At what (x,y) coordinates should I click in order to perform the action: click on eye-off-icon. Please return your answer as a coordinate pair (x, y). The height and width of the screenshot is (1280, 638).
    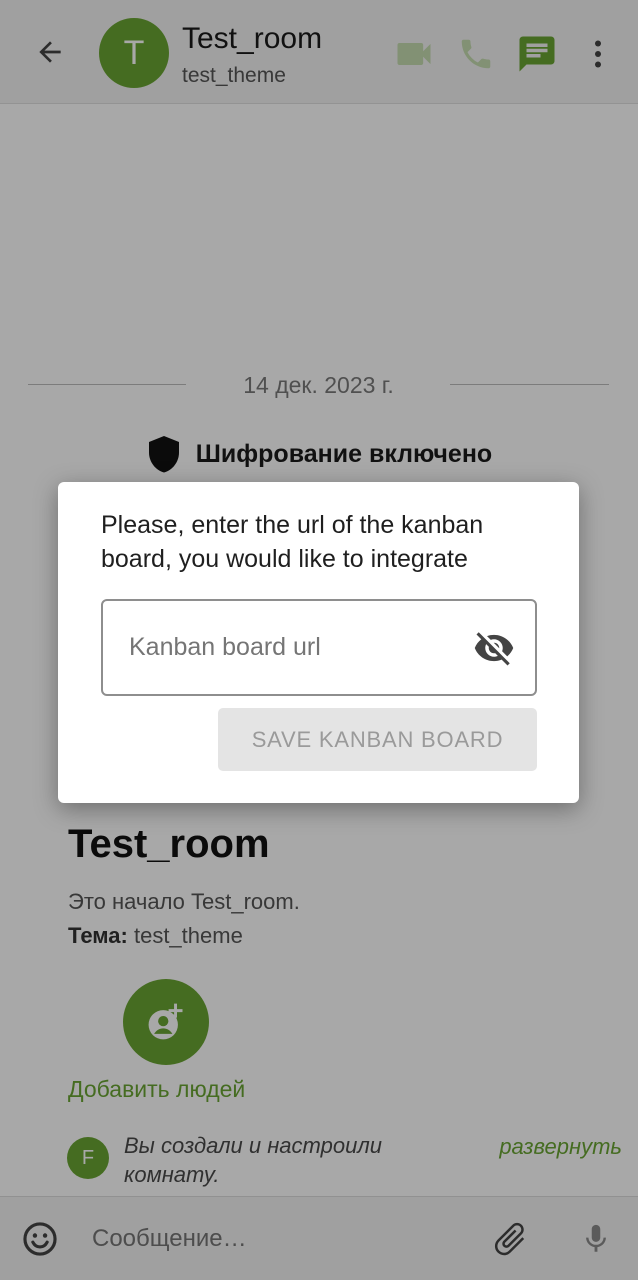
    Looking at the image, I should click on (494, 649).